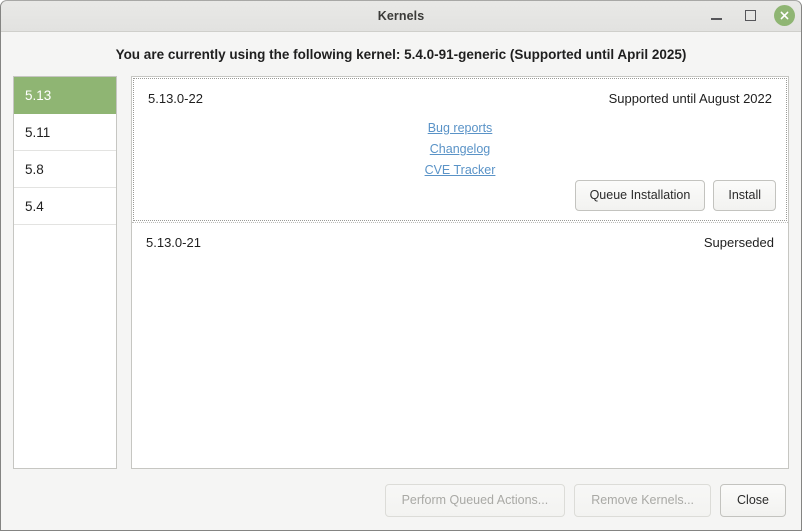 Image resolution: width=802 pixels, height=531 pixels. I want to click on sidebar-item-5-4: 5.4, so click(65, 206).